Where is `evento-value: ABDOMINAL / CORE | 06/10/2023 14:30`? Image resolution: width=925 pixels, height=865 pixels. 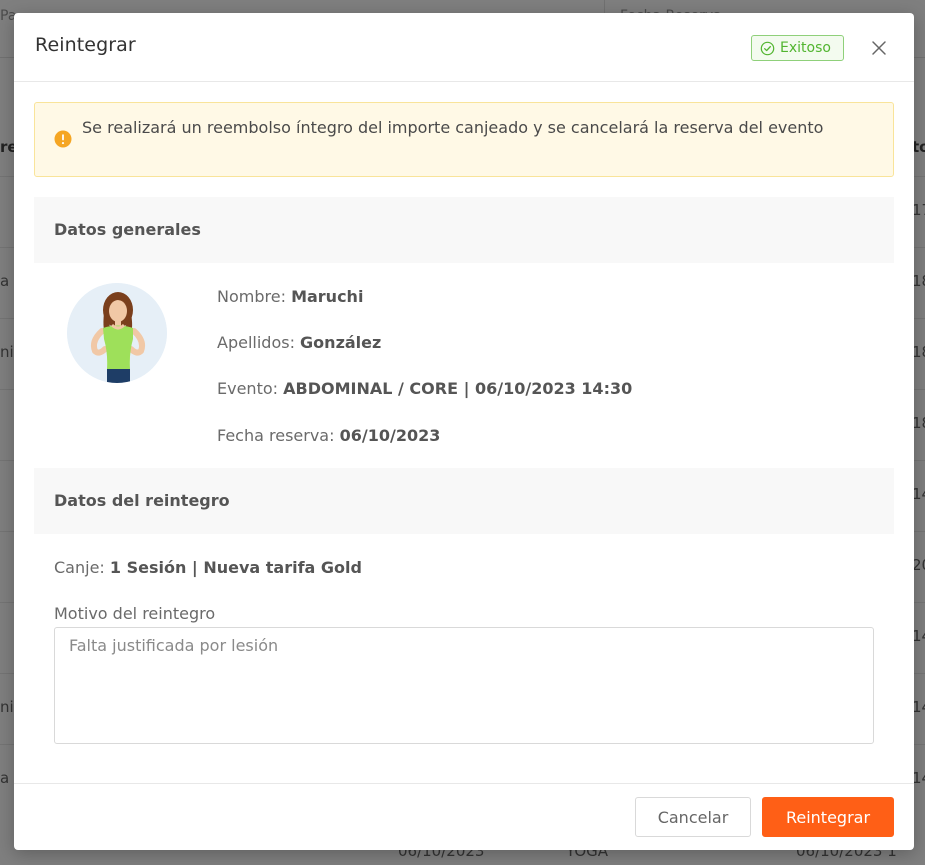 evento-value: ABDOMINAL / CORE | 06/10/2023 14:30 is located at coordinates (458, 388).